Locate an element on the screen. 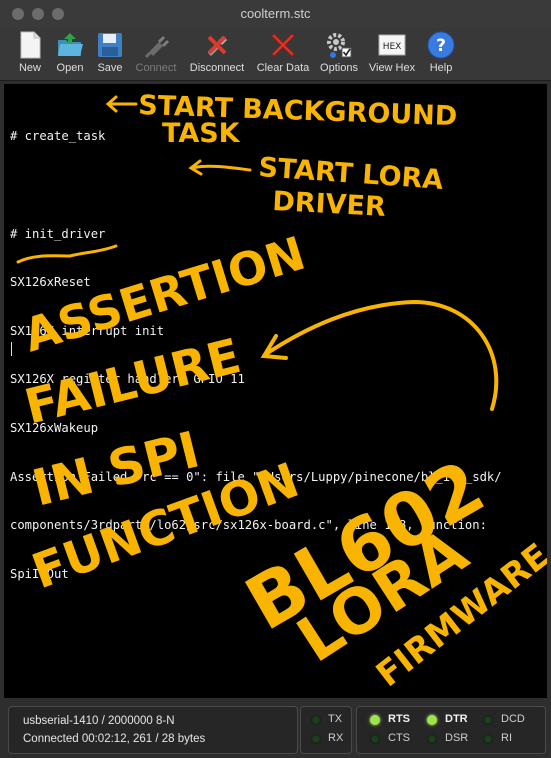  help-icon: ? is located at coordinates (441, 45).